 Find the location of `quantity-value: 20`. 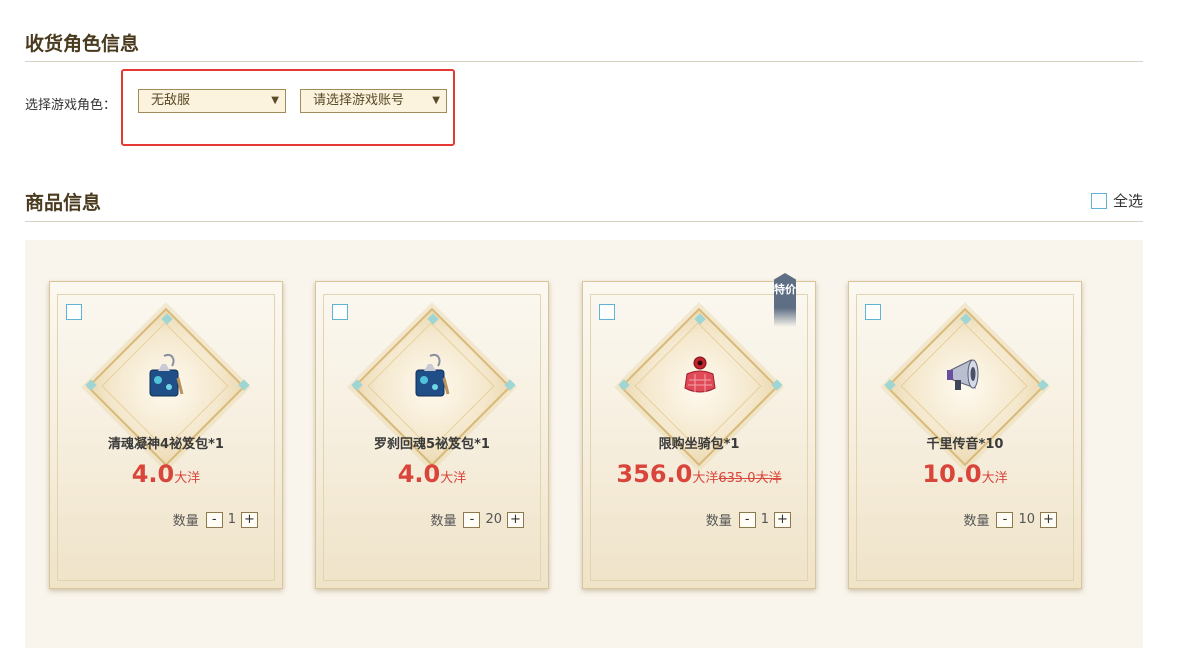

quantity-value: 20 is located at coordinates (493, 519).